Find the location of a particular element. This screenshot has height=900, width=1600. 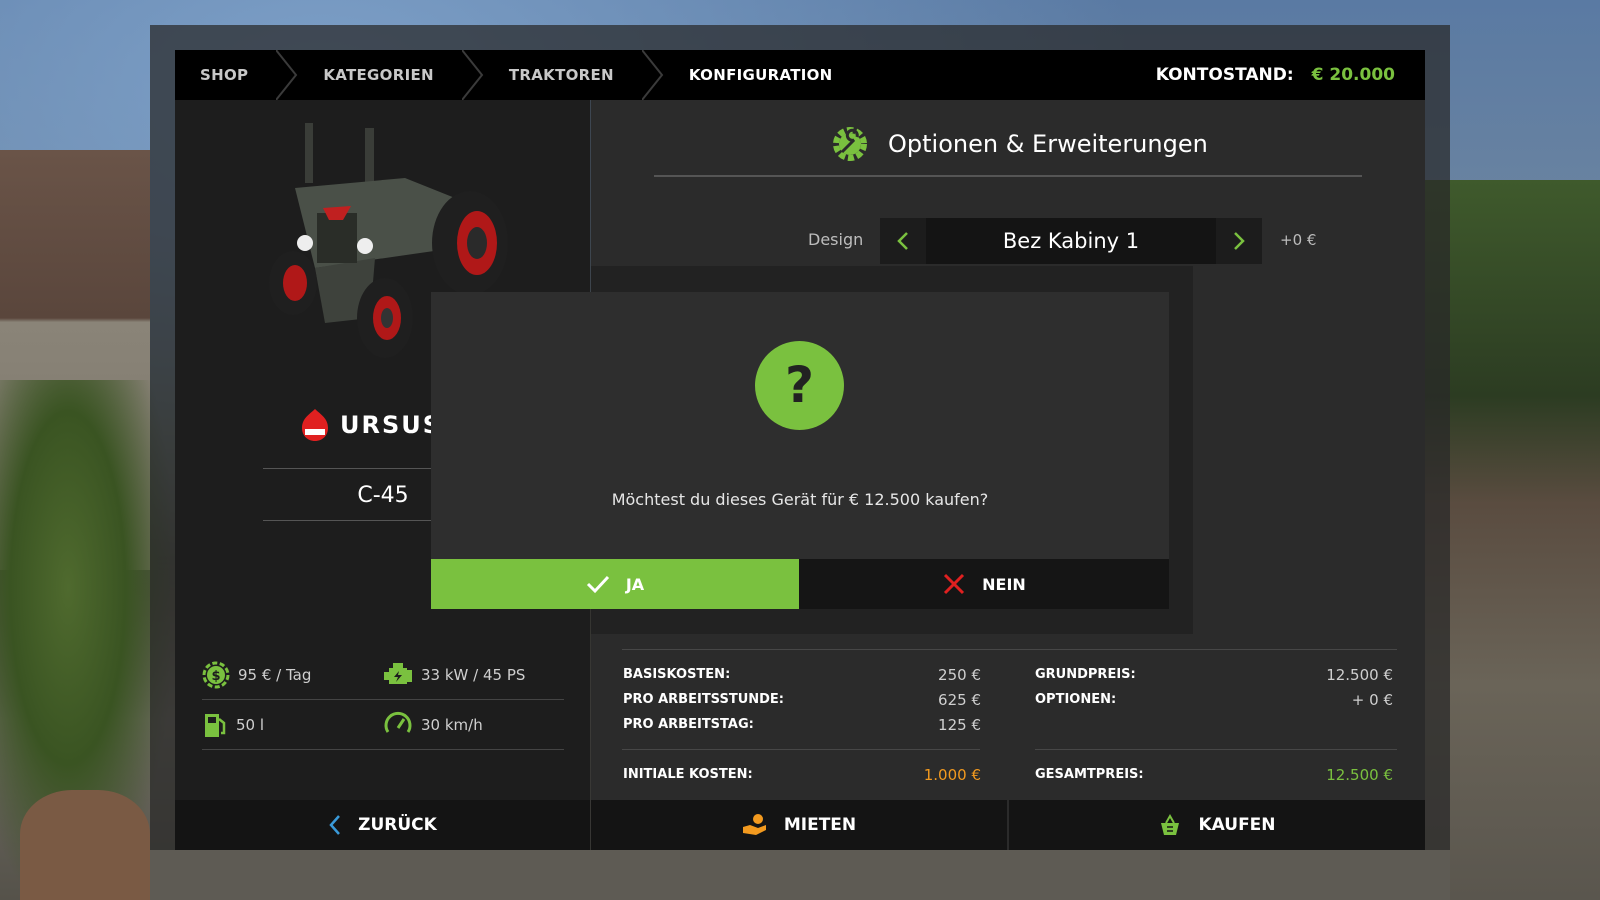

spec-cost-per-day: $ 95 € / Tag is located at coordinates (292, 675).